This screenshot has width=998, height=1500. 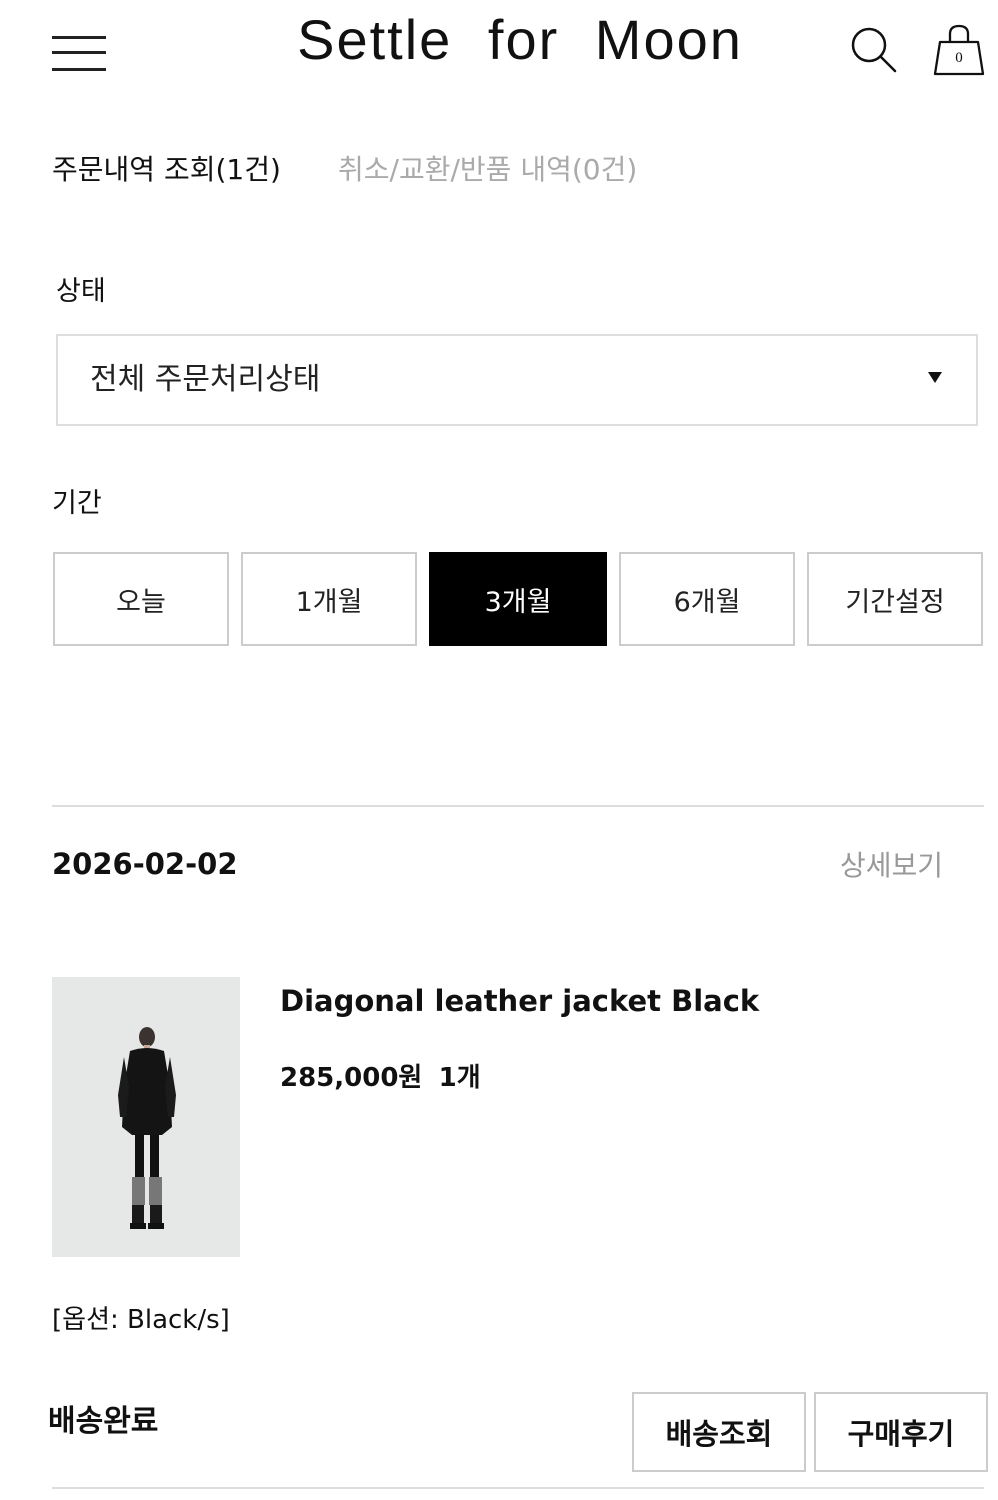 I want to click on period-button-3-months: 3개월, so click(x=518, y=599).